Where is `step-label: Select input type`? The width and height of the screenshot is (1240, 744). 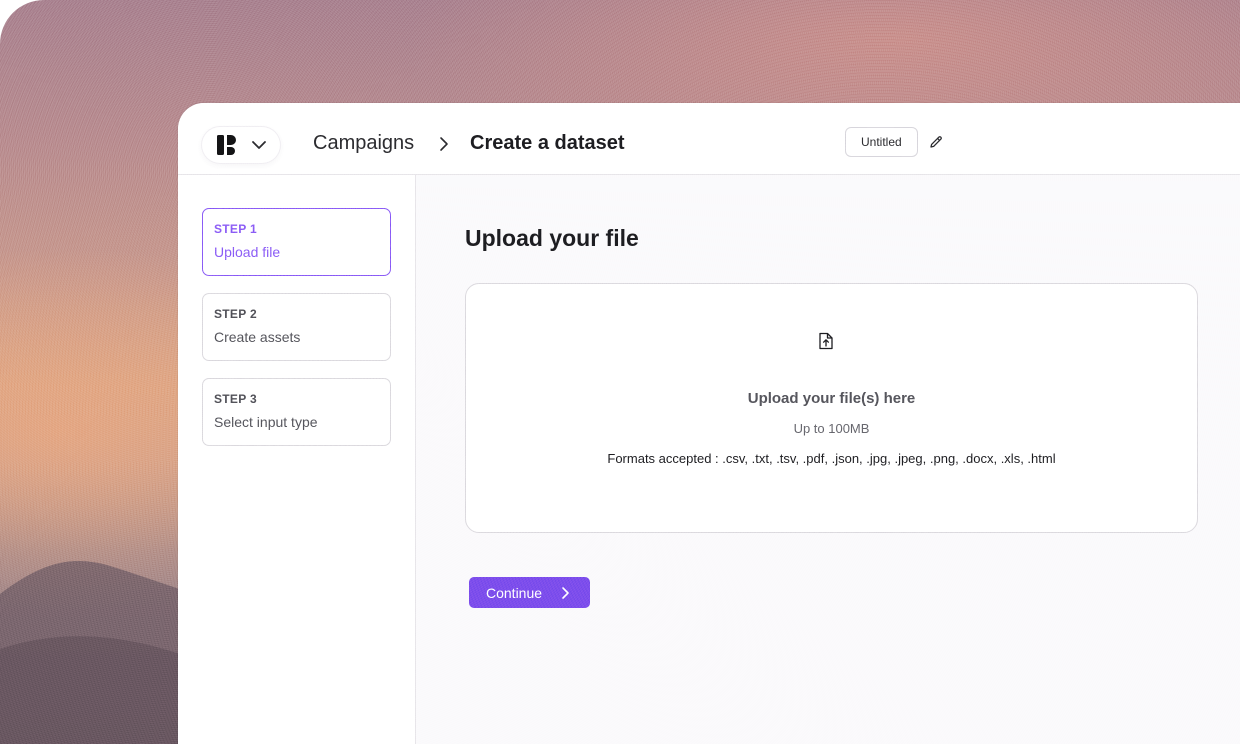
step-label: Select input type is located at coordinates (266, 422).